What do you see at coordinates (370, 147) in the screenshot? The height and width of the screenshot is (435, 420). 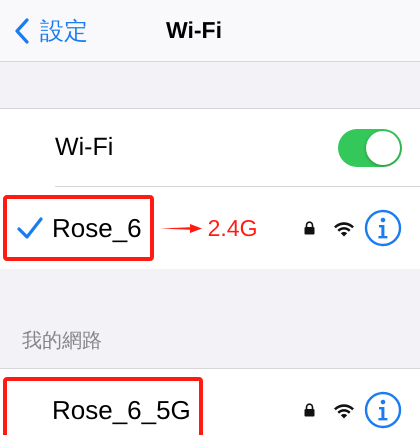 I see `toggle-switch` at bounding box center [370, 147].